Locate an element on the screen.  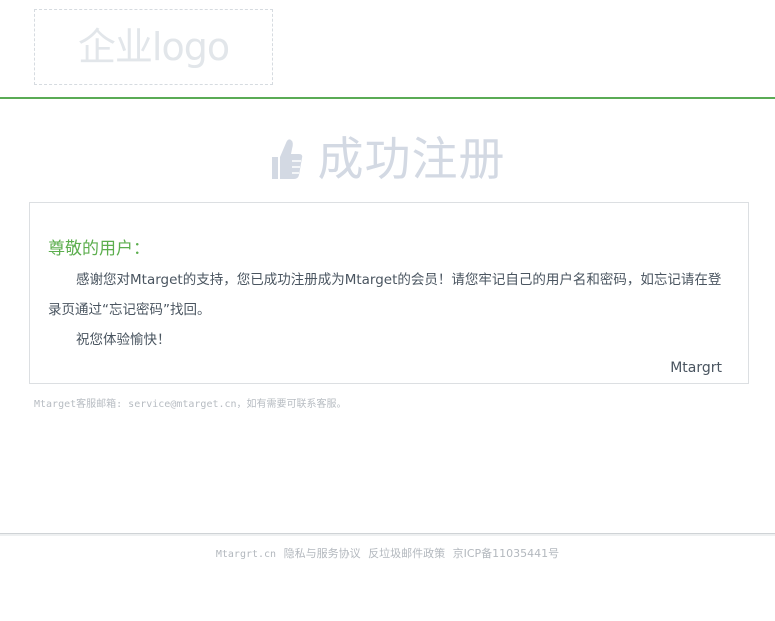
greeting: 尊敬的用户： is located at coordinates (99, 249).